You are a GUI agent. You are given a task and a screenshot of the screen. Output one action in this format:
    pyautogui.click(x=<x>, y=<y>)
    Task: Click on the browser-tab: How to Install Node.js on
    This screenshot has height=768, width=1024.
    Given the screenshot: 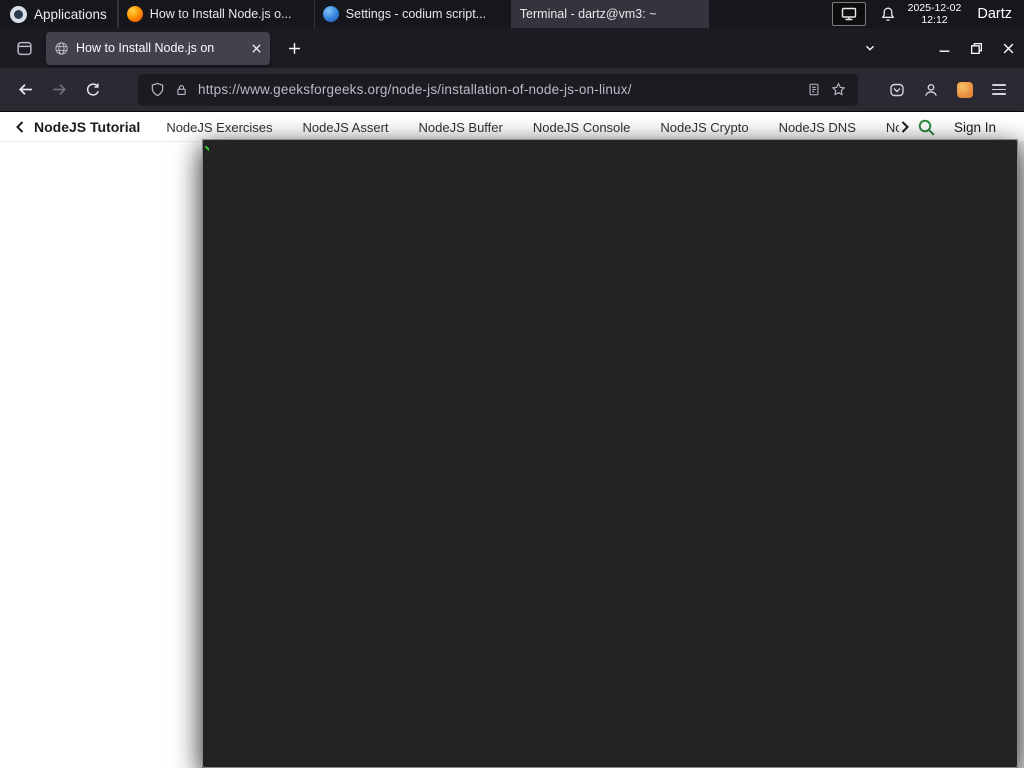 What is the action you would take?
    pyautogui.click(x=158, y=48)
    